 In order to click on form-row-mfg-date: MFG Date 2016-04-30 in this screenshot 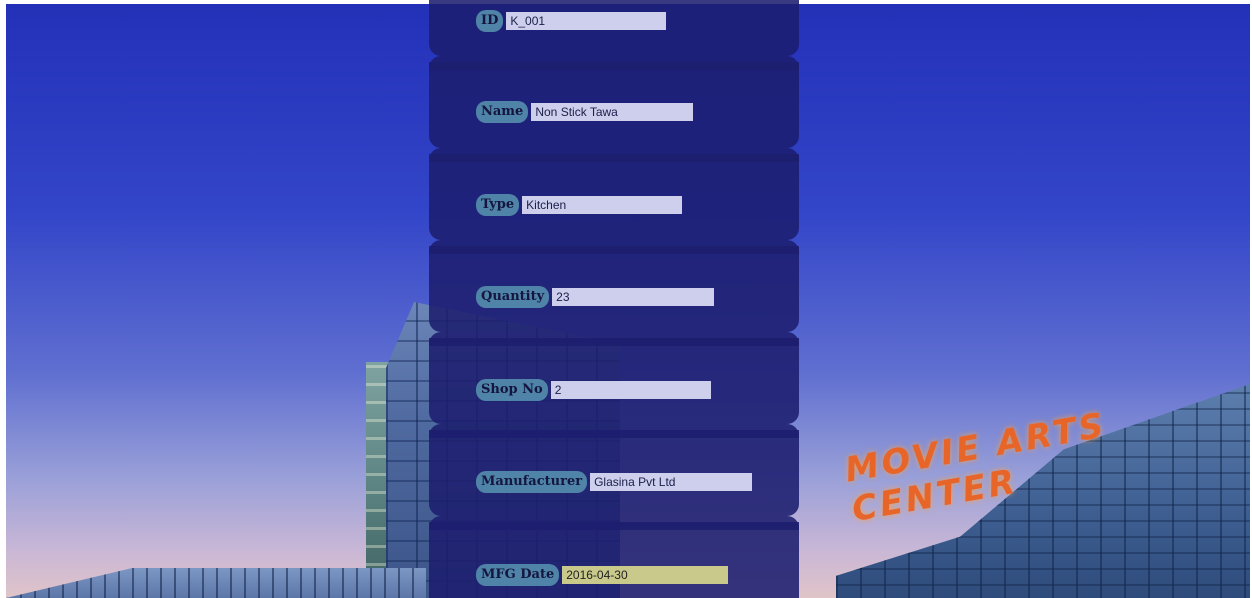, I will do `click(614, 557)`.